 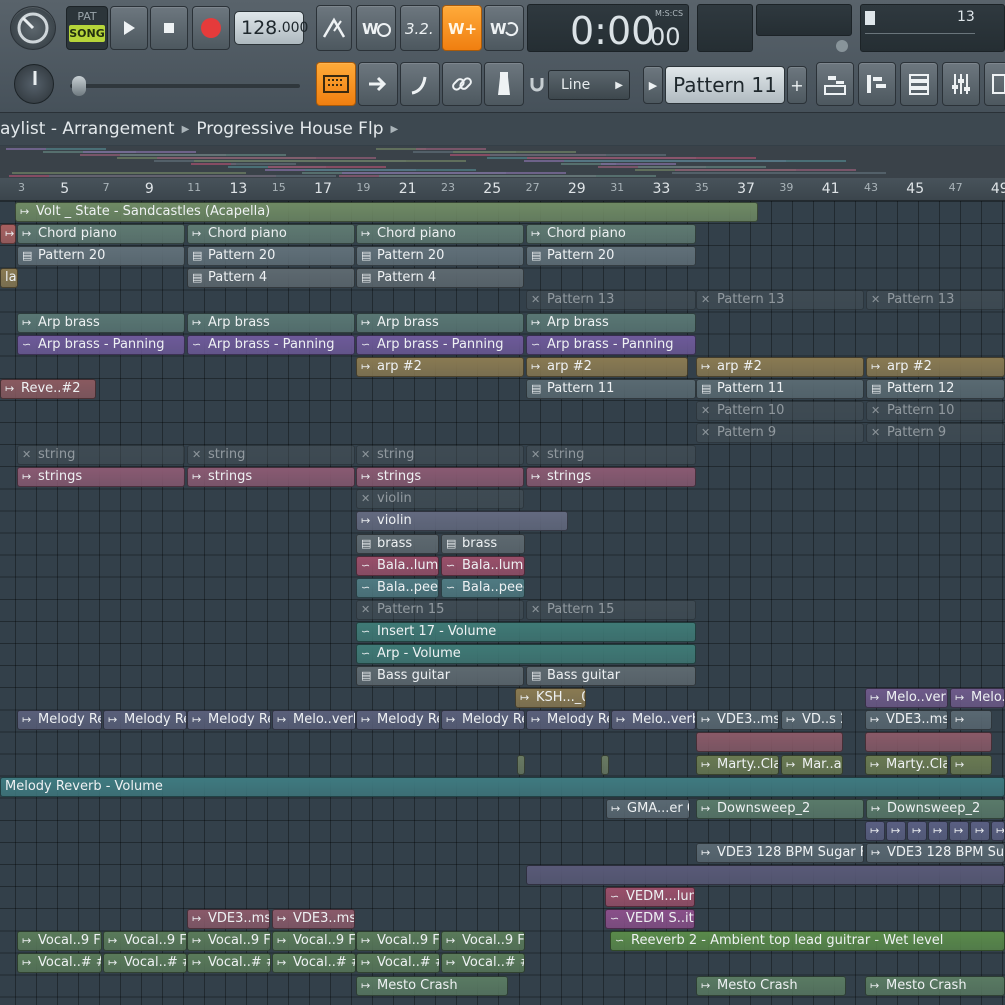 What do you see at coordinates (526, 631) in the screenshot?
I see `playlist-clip: ∽ Insert 17 - Volume` at bounding box center [526, 631].